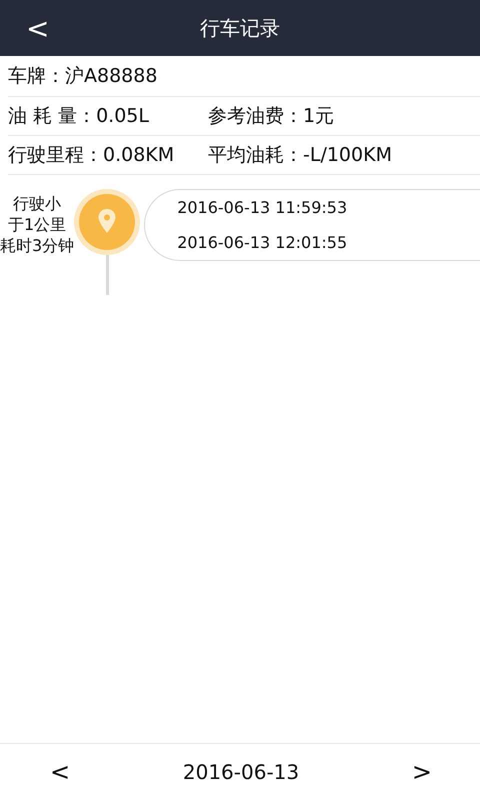  What do you see at coordinates (37, 203) in the screenshot?
I see `trip-summary-line: 行驶小` at bounding box center [37, 203].